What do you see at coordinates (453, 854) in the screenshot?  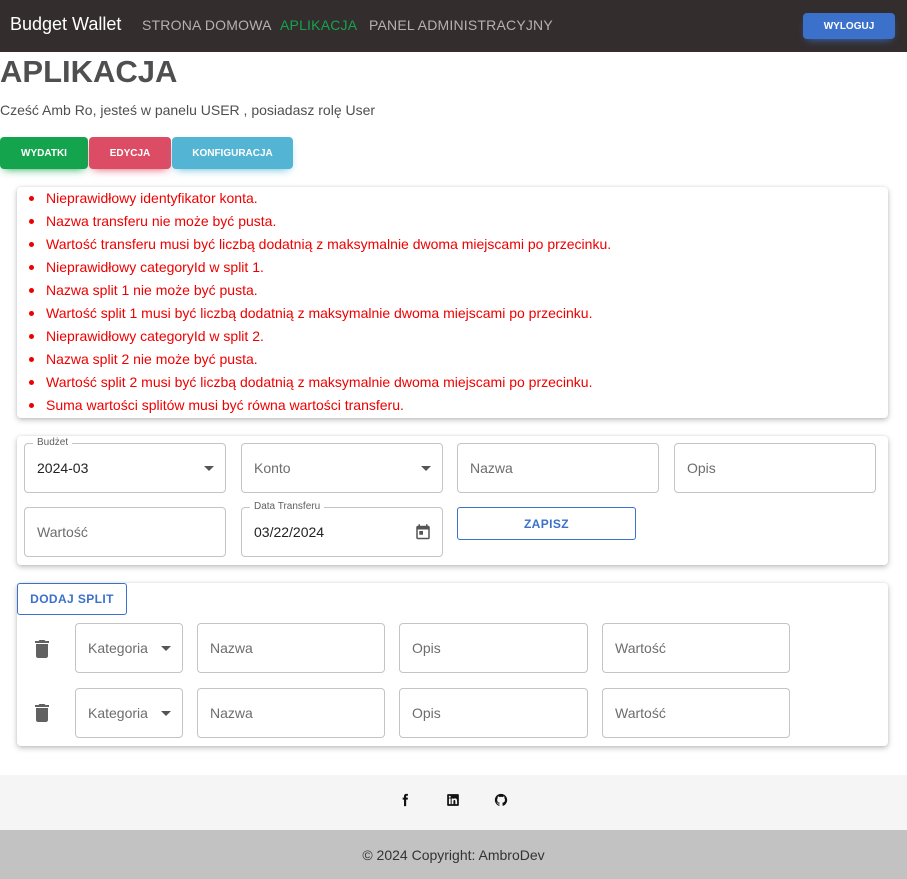 I see `footer-copyright: © 2024 Copyright: AmbroDev` at bounding box center [453, 854].